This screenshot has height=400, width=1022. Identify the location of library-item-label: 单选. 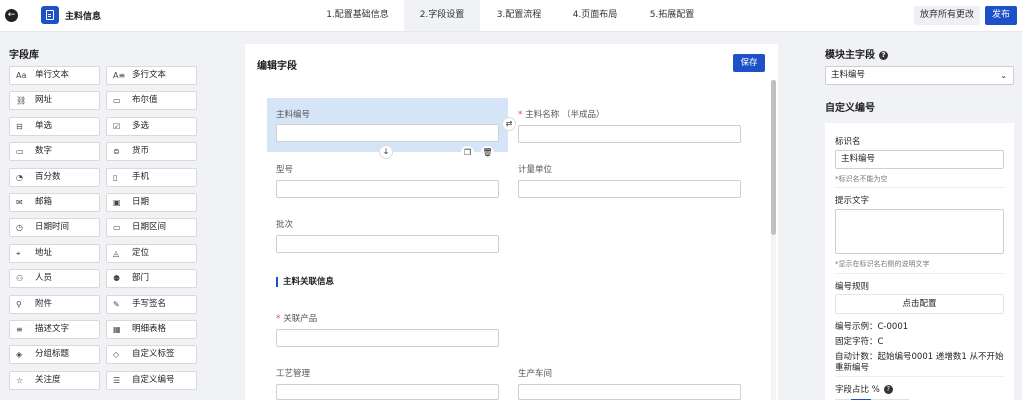
(44, 125).